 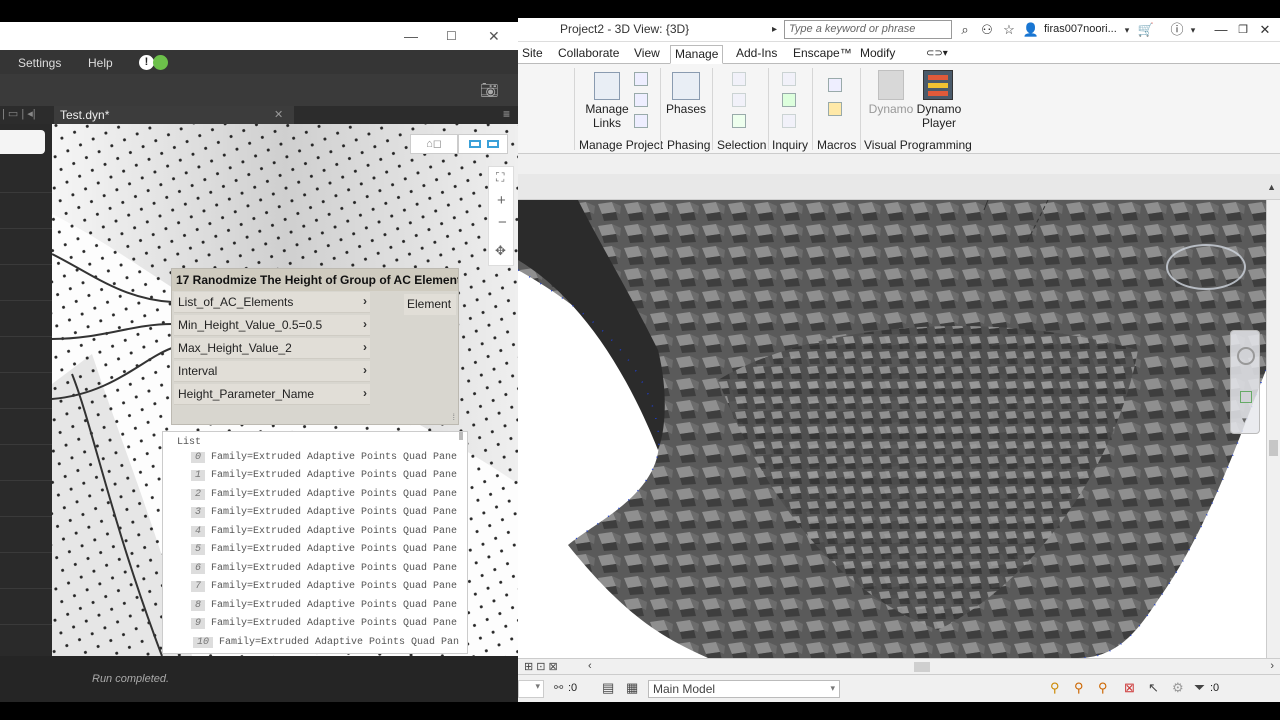 I want to click on background-processes-icon: ⚙, so click(x=1178, y=688).